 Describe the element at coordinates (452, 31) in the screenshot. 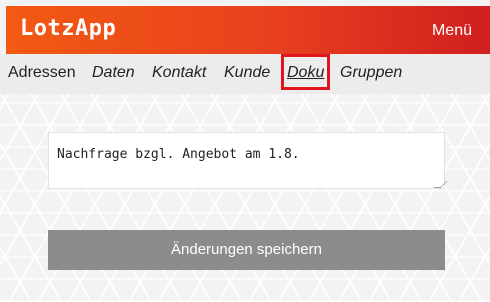

I see `menu-button: Menü` at that location.